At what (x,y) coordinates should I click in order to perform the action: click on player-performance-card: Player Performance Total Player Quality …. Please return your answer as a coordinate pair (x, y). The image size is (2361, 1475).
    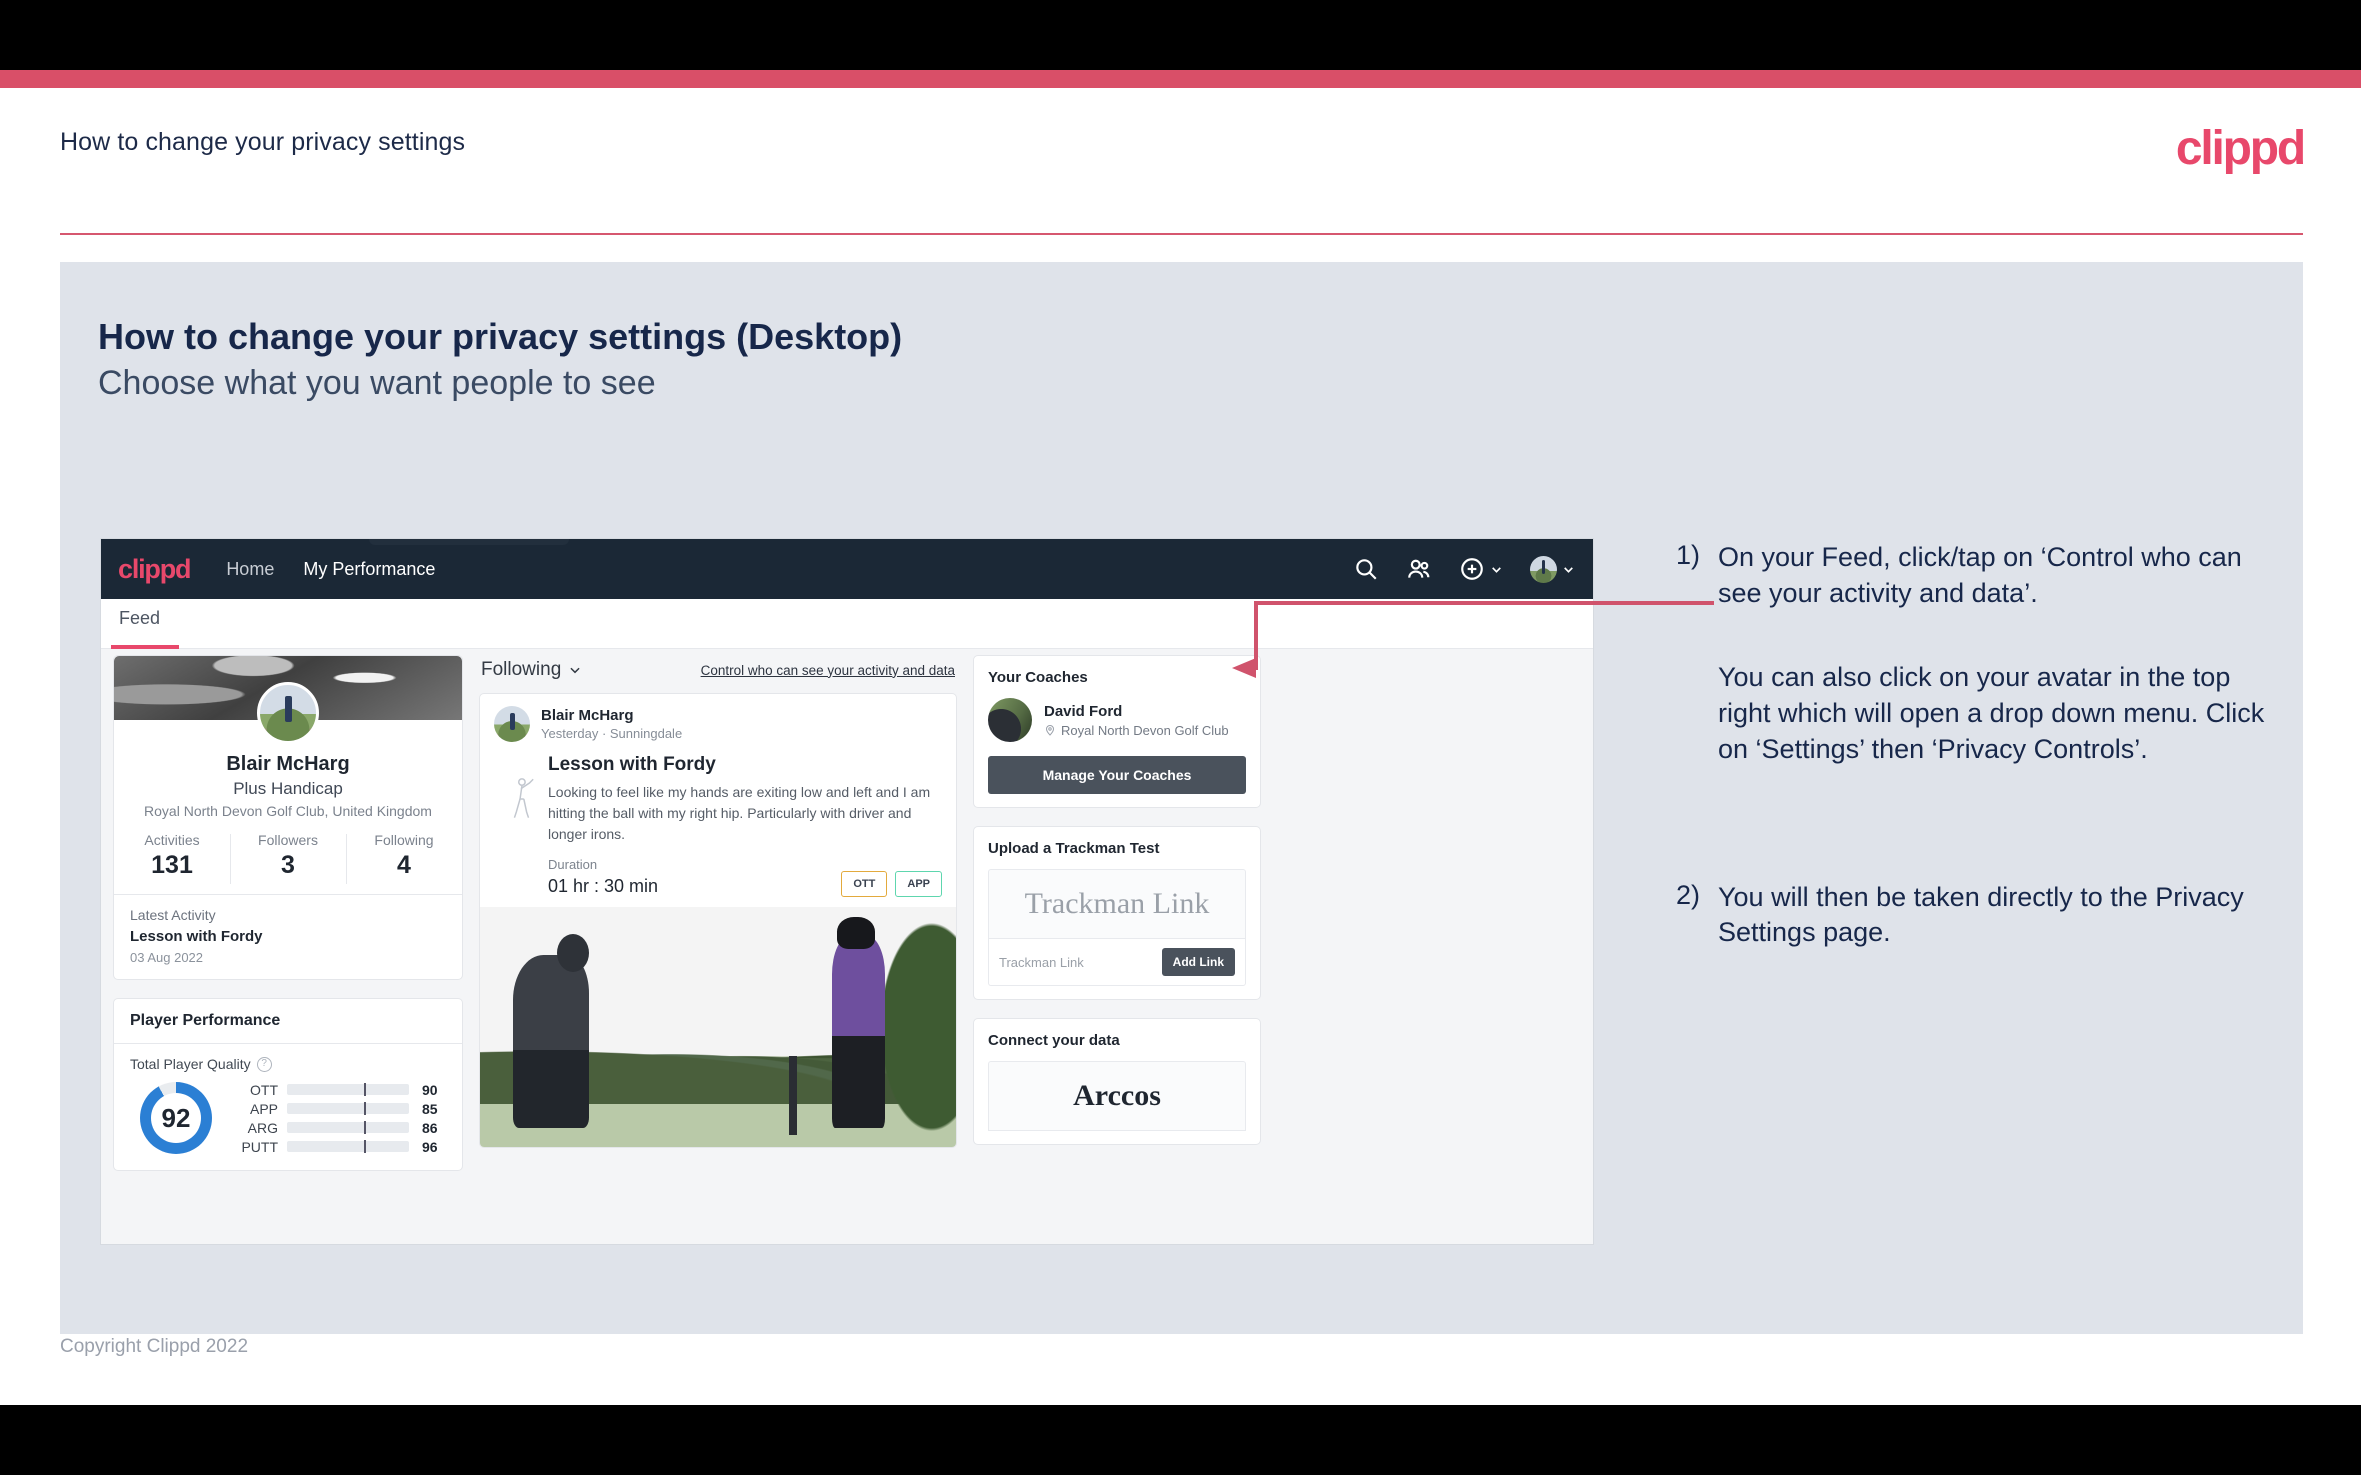
    Looking at the image, I should click on (288, 1084).